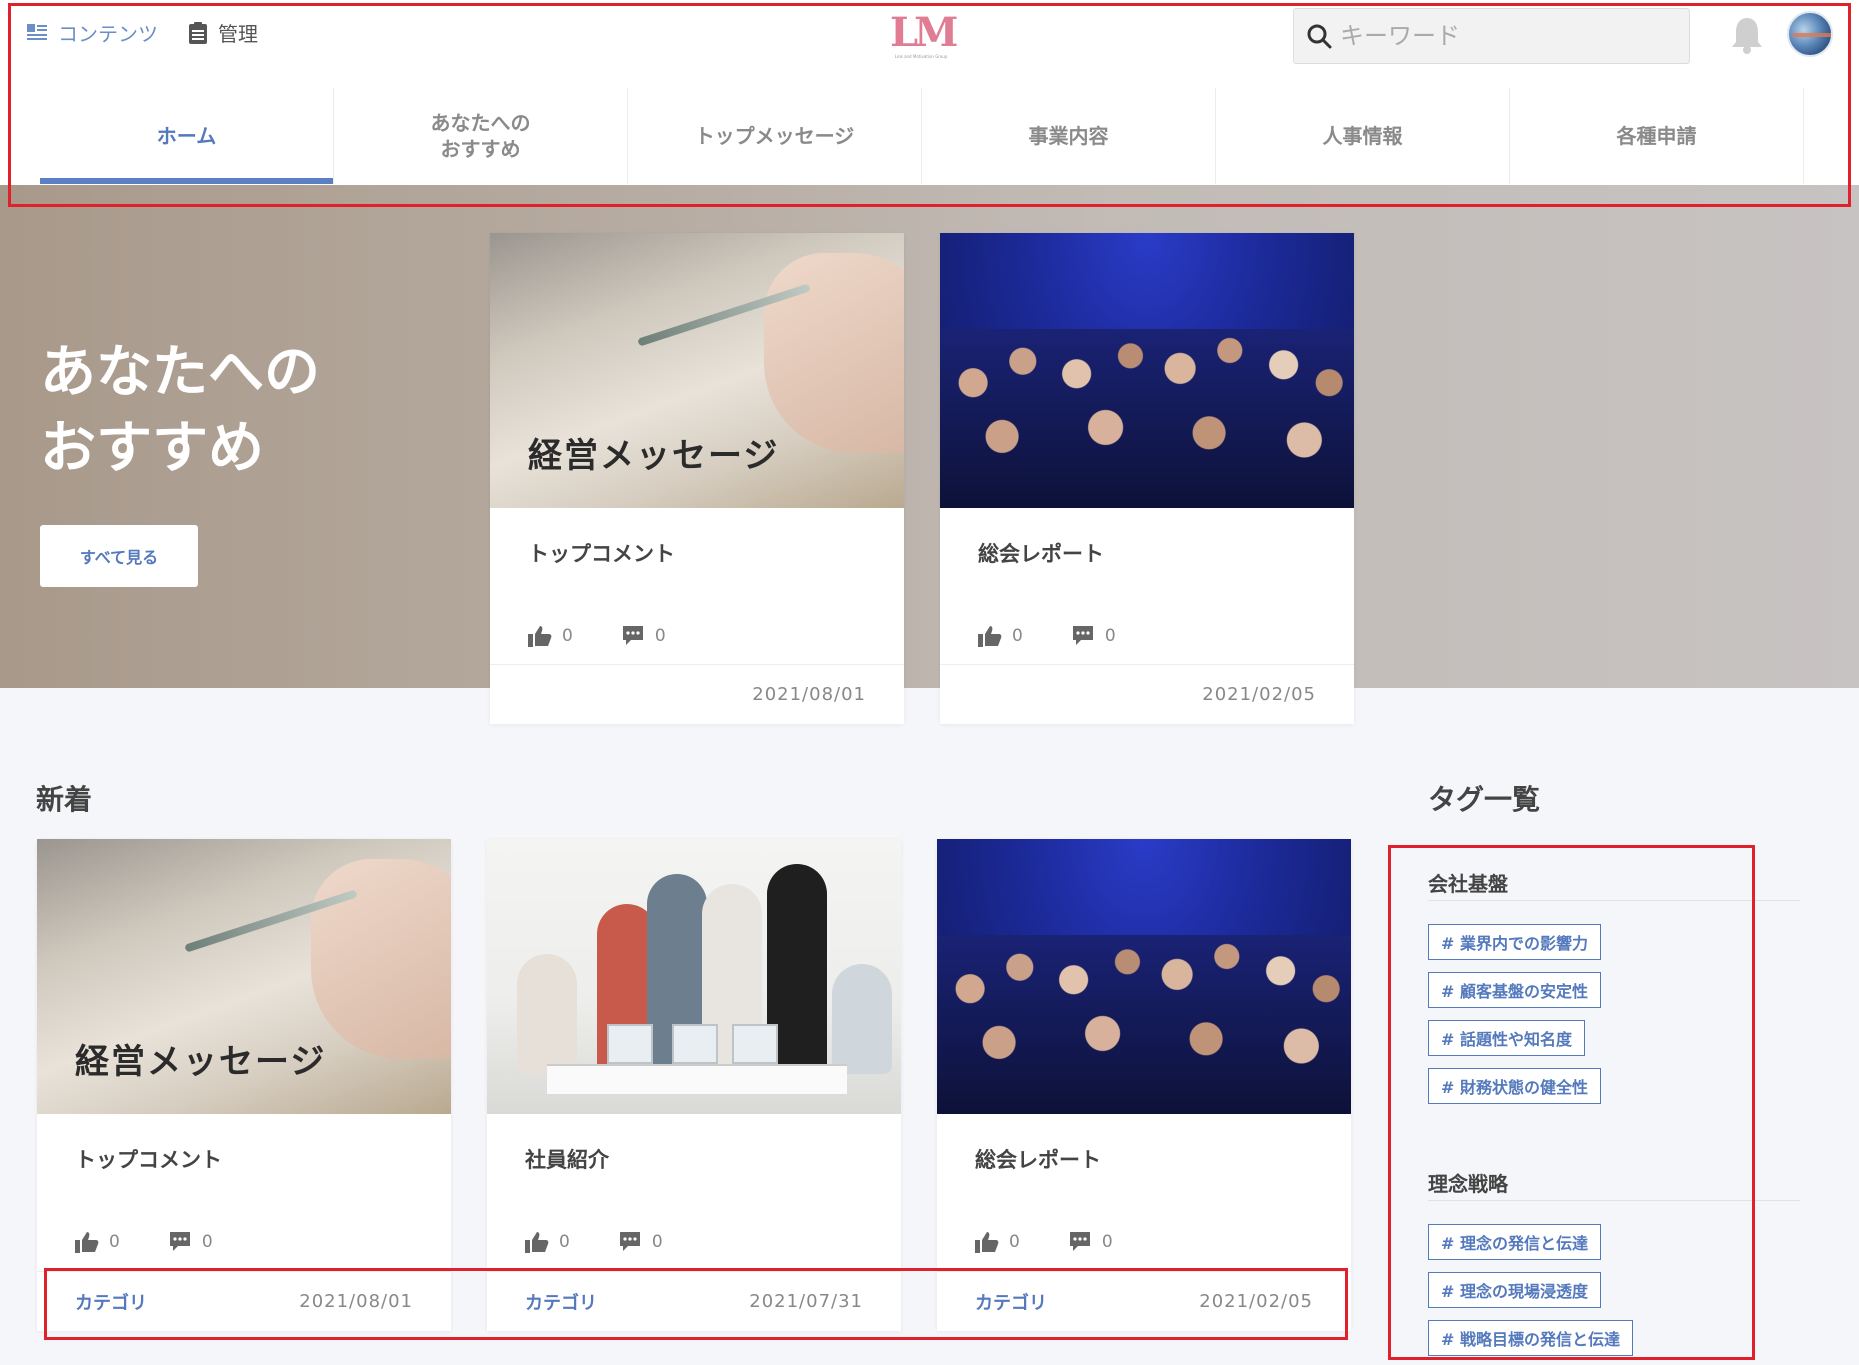 This screenshot has height=1365, width=1859. I want to click on site-logo: LM Link and Motivation Group, so click(924, 34).